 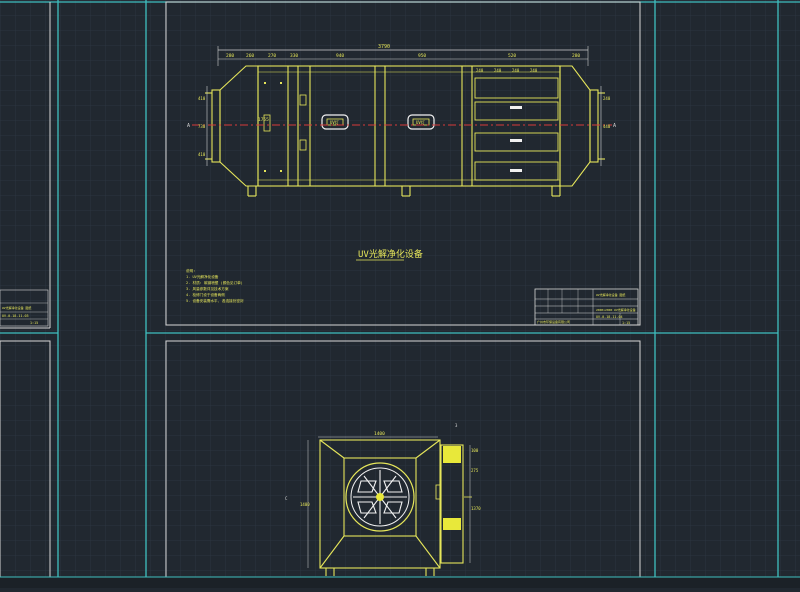 I want to click on tb-right-company: 广州市环保设备有限公司, so click(x=553, y=321).